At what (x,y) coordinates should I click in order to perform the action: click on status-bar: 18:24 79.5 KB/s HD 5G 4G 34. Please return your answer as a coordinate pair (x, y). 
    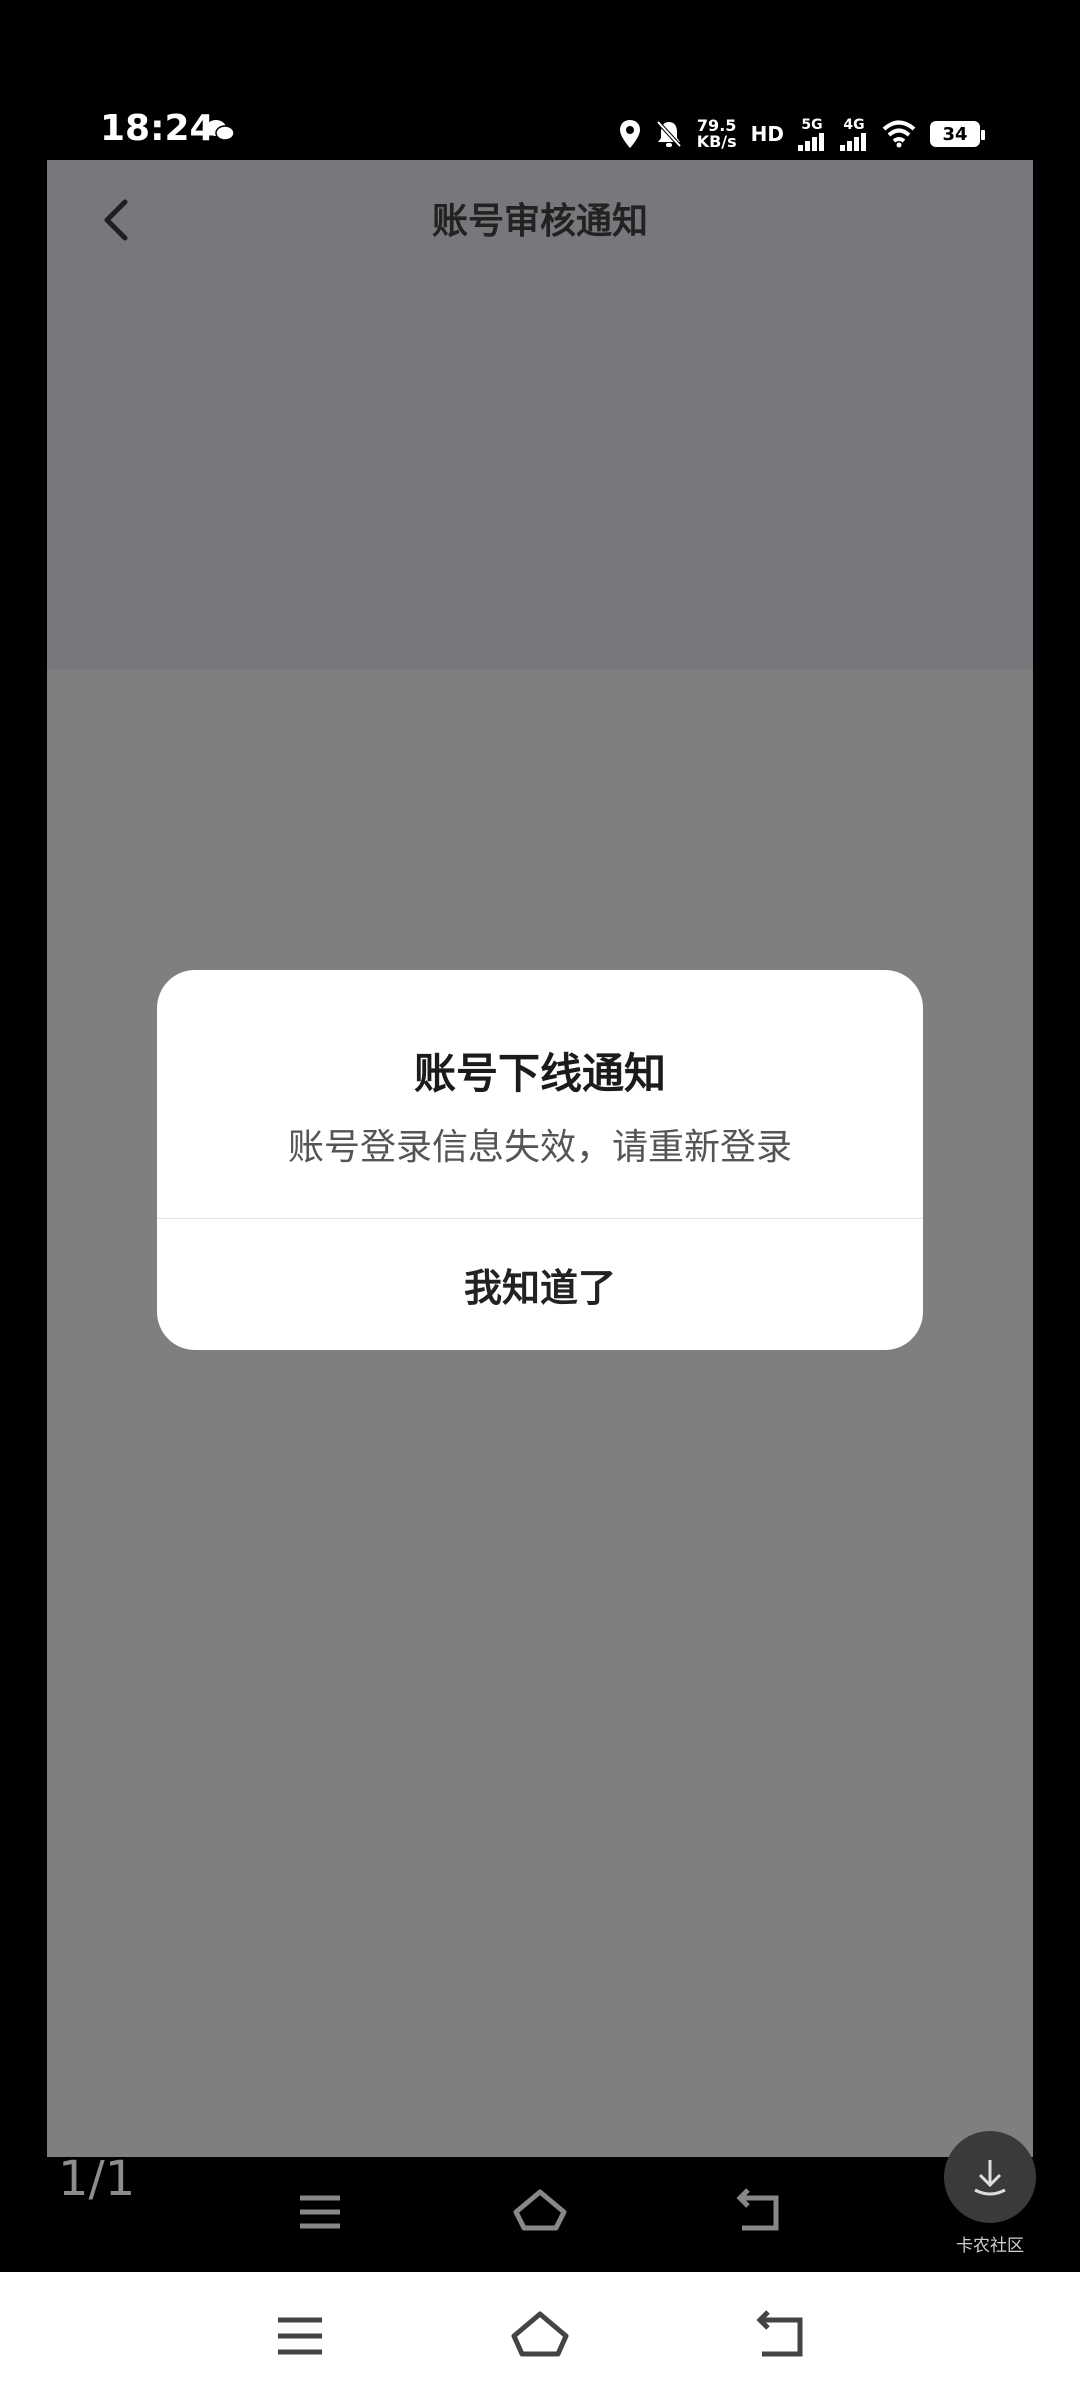
    Looking at the image, I should click on (540, 80).